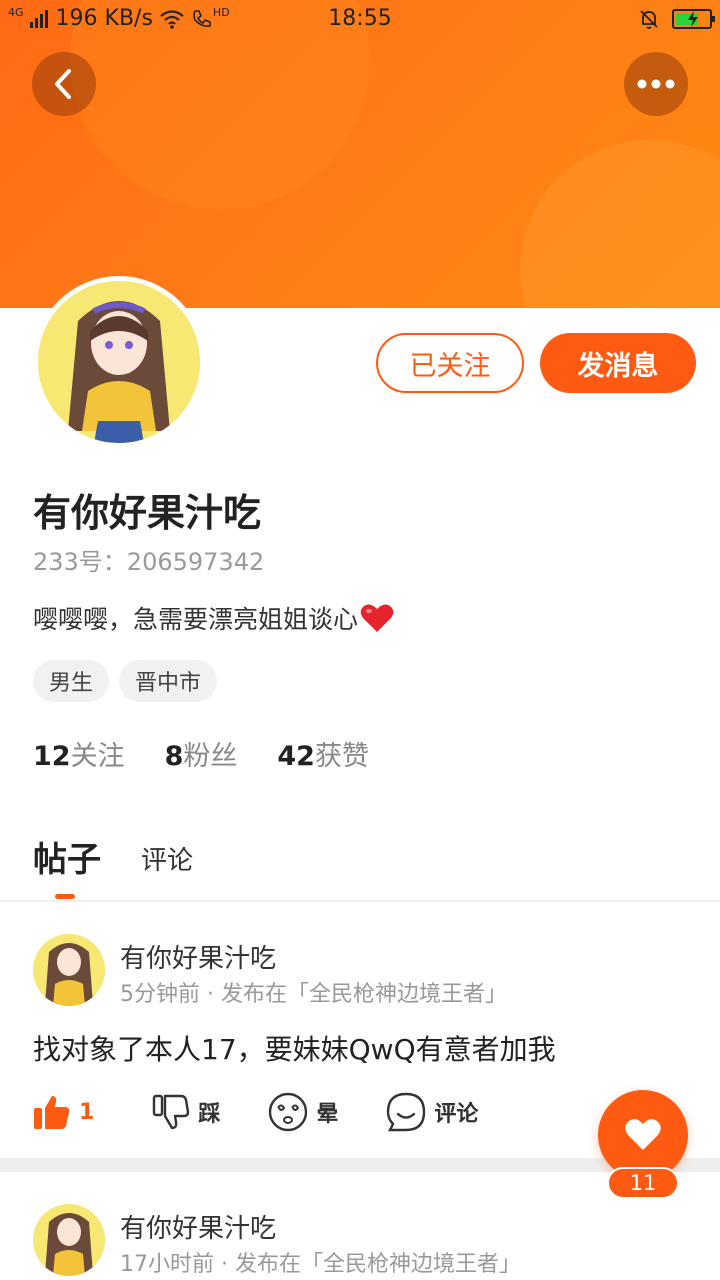  I want to click on comment-label: 评论, so click(456, 1114).